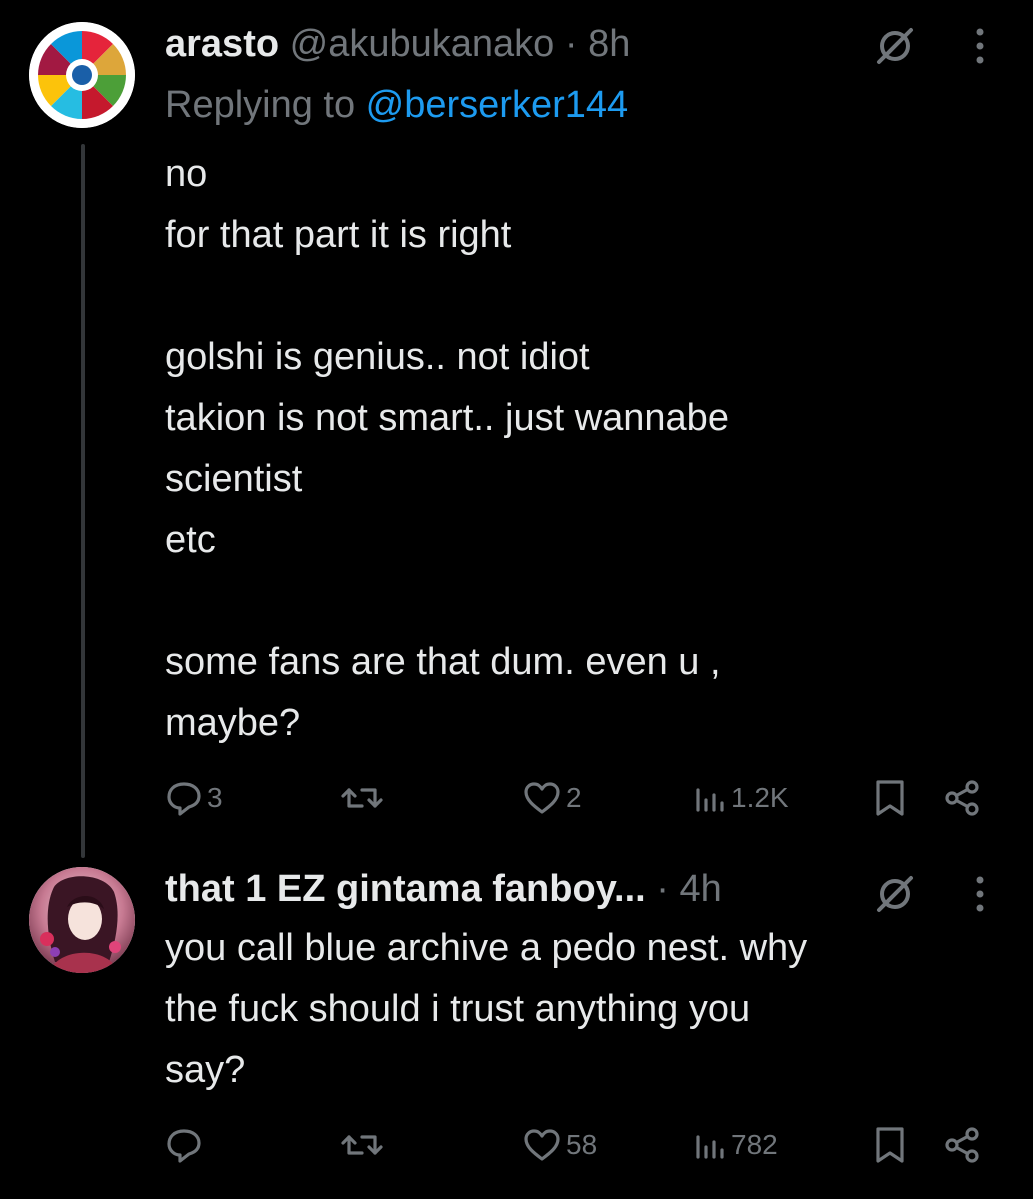 This screenshot has width=1033, height=1199. I want to click on like-count: 58, so click(582, 1144).